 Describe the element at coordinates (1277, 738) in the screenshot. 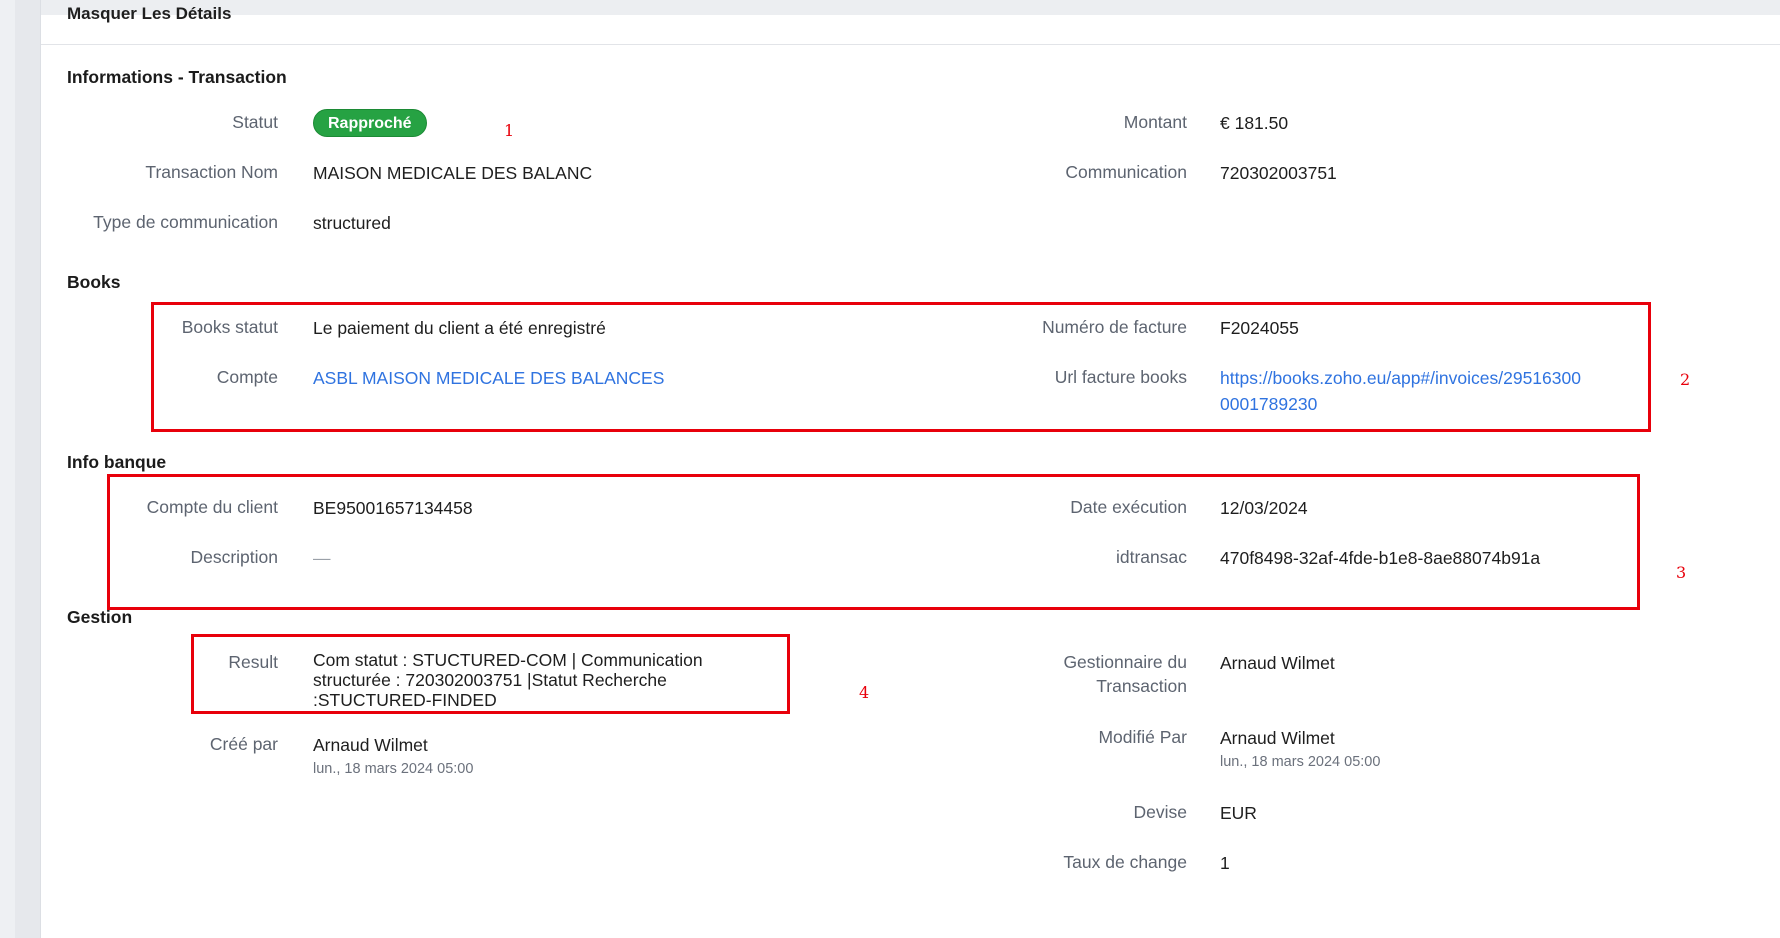

I see `modifie-par-value: Arnaud Wilmet` at that location.